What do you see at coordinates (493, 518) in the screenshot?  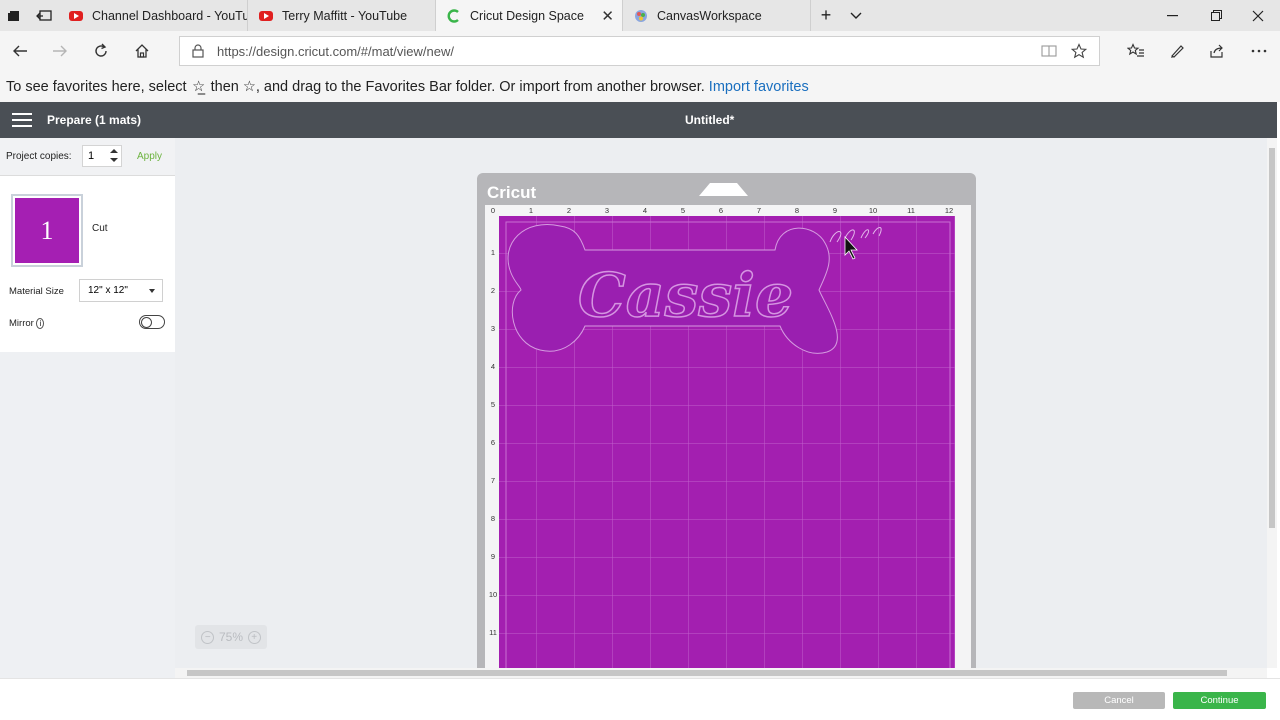 I see `ruler-y-label: 8` at bounding box center [493, 518].